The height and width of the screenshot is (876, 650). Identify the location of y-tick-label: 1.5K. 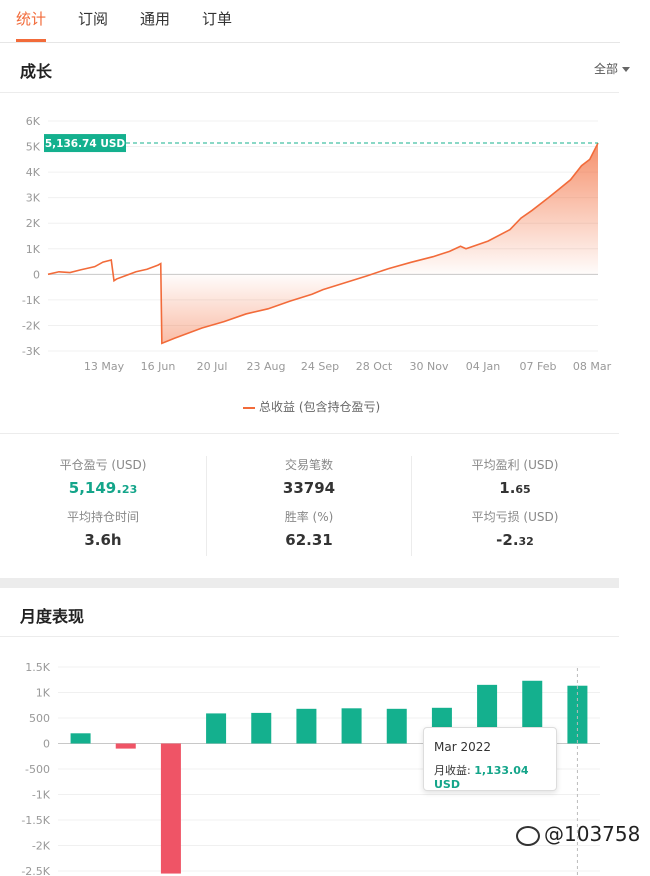
(37, 667).